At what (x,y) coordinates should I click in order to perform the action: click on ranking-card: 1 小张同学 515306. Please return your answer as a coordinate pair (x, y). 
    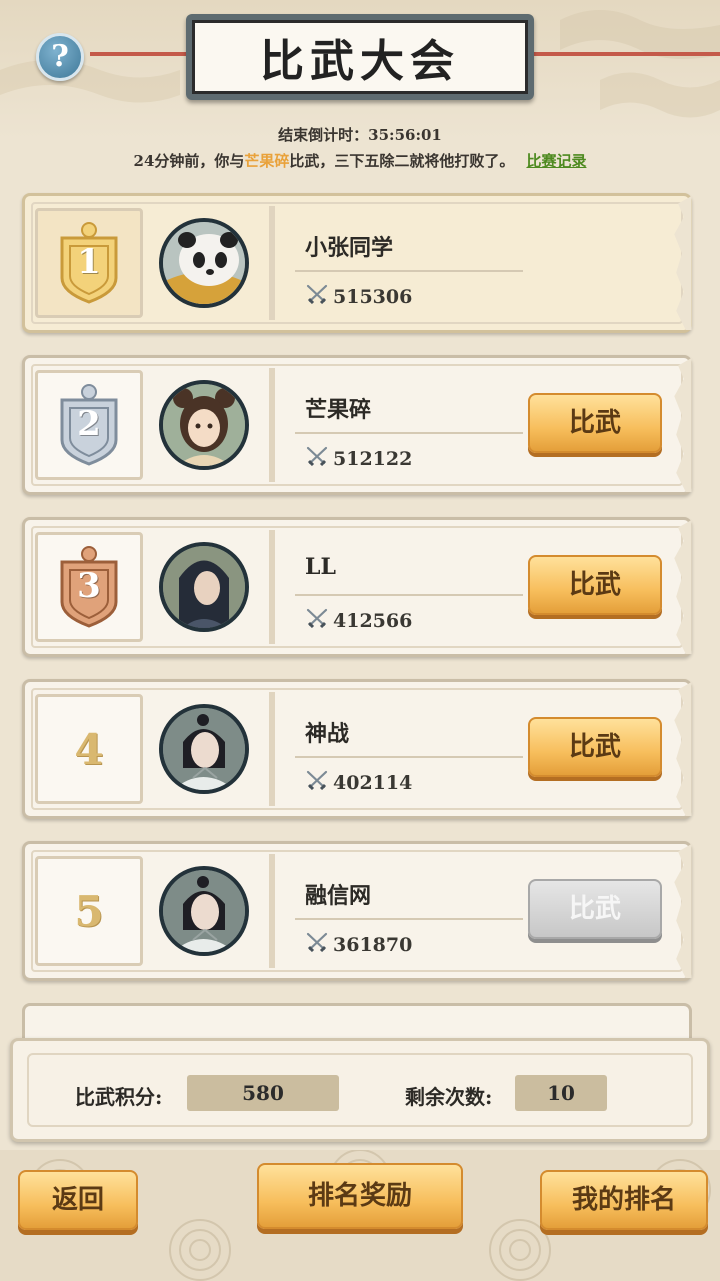
    Looking at the image, I should click on (357, 263).